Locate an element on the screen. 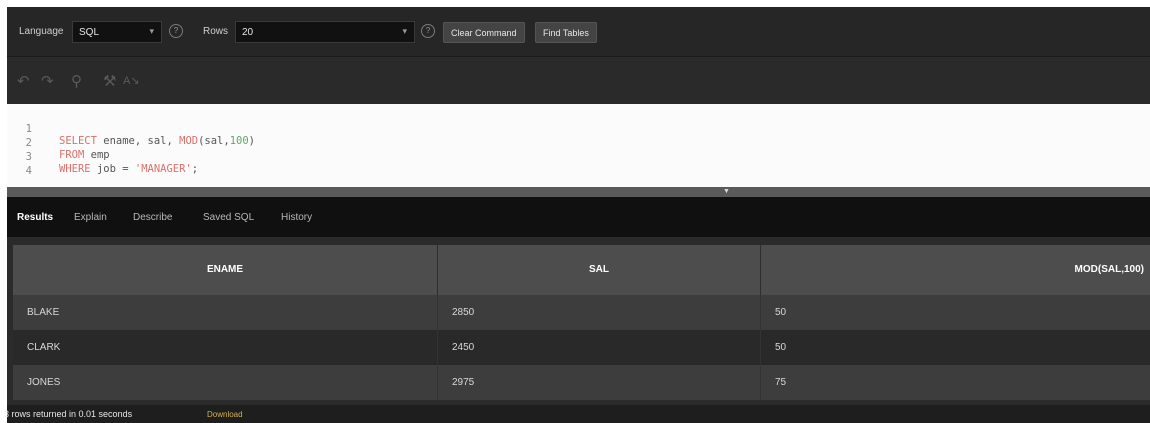  download-link: Download is located at coordinates (225, 414).